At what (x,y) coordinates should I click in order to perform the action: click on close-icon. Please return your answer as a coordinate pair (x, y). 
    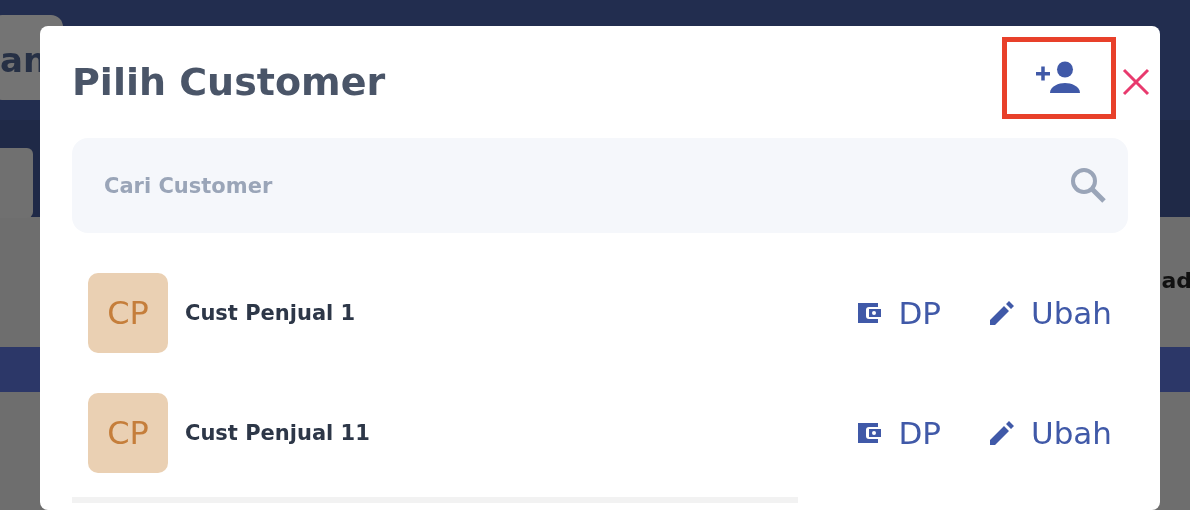
    Looking at the image, I should click on (1136, 82).